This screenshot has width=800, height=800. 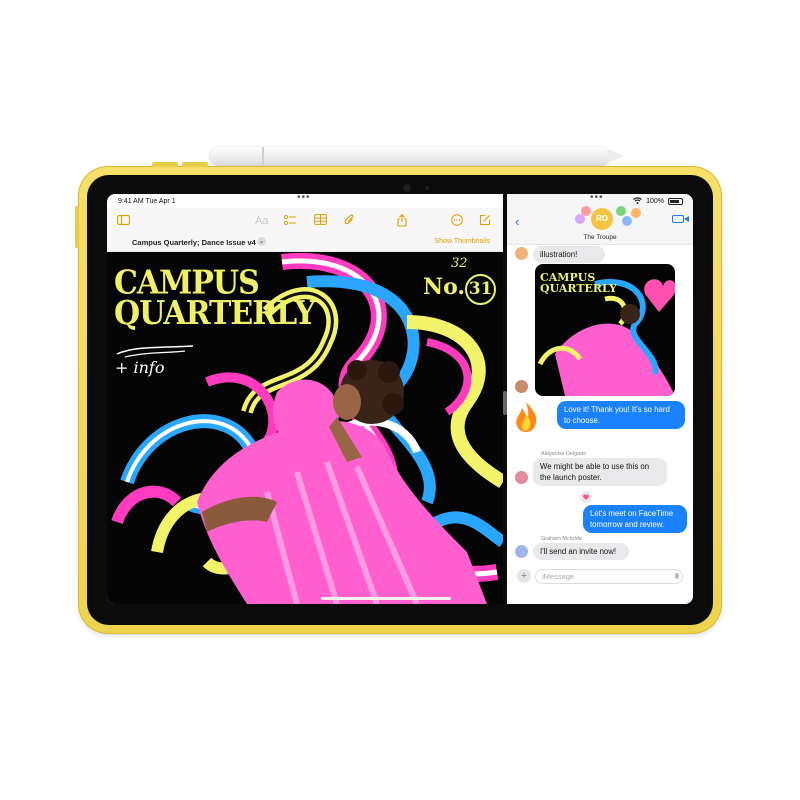 I want to click on heart-tapback-icon, so click(x=586, y=498).